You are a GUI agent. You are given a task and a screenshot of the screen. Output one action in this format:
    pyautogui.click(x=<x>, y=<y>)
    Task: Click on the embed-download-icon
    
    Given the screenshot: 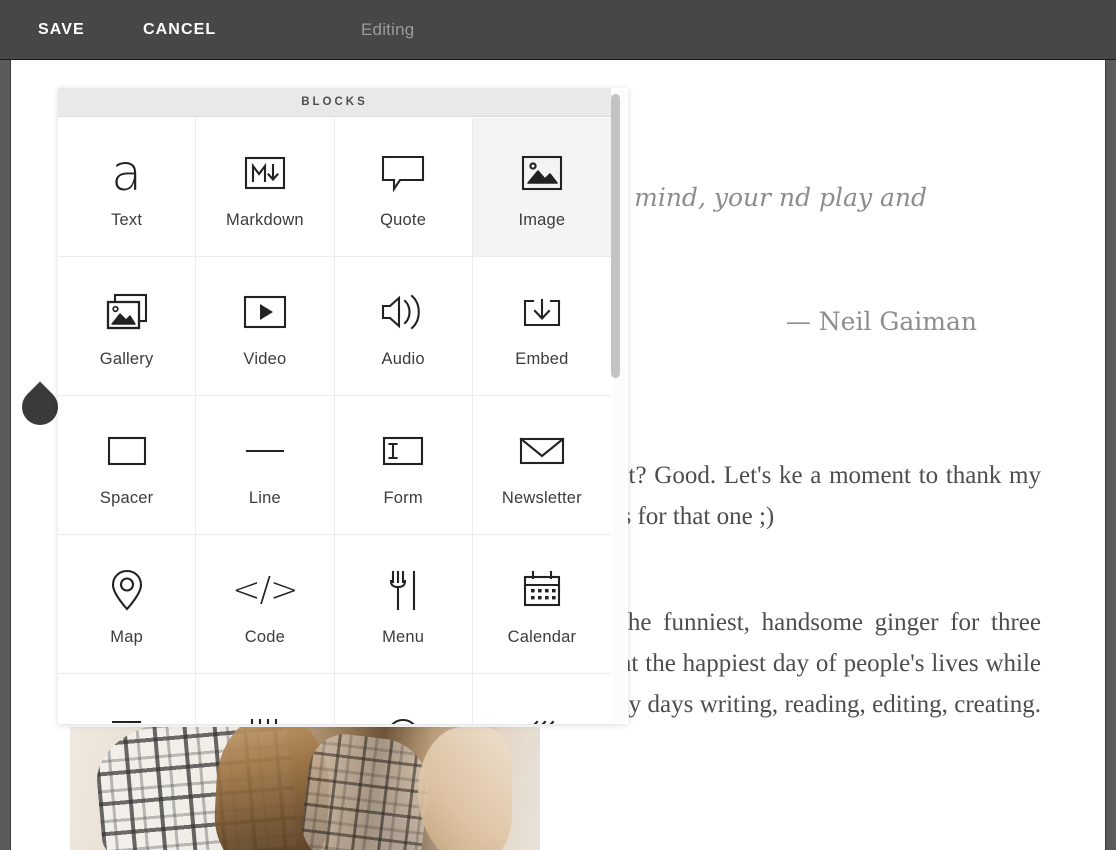 What is the action you would take?
    pyautogui.click(x=542, y=312)
    